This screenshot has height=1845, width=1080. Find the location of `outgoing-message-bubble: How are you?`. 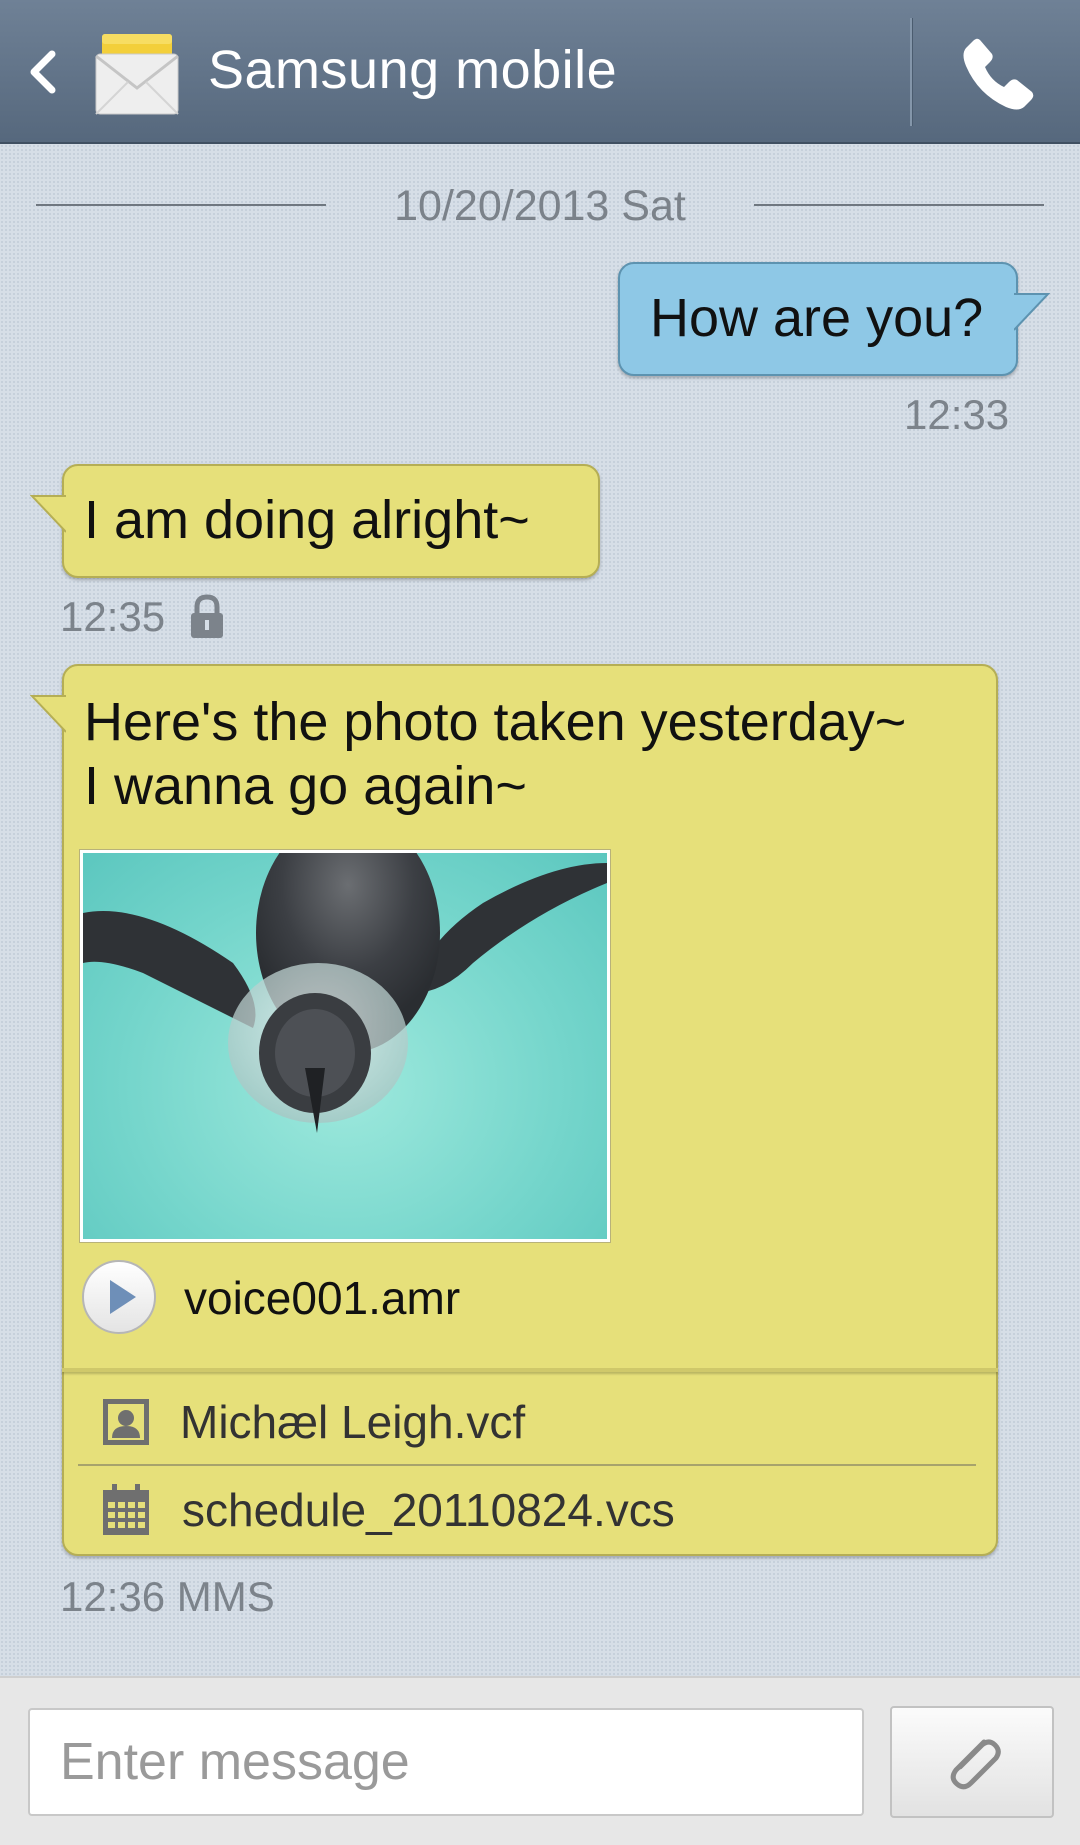

outgoing-message-bubble: How are you? is located at coordinates (834, 319).